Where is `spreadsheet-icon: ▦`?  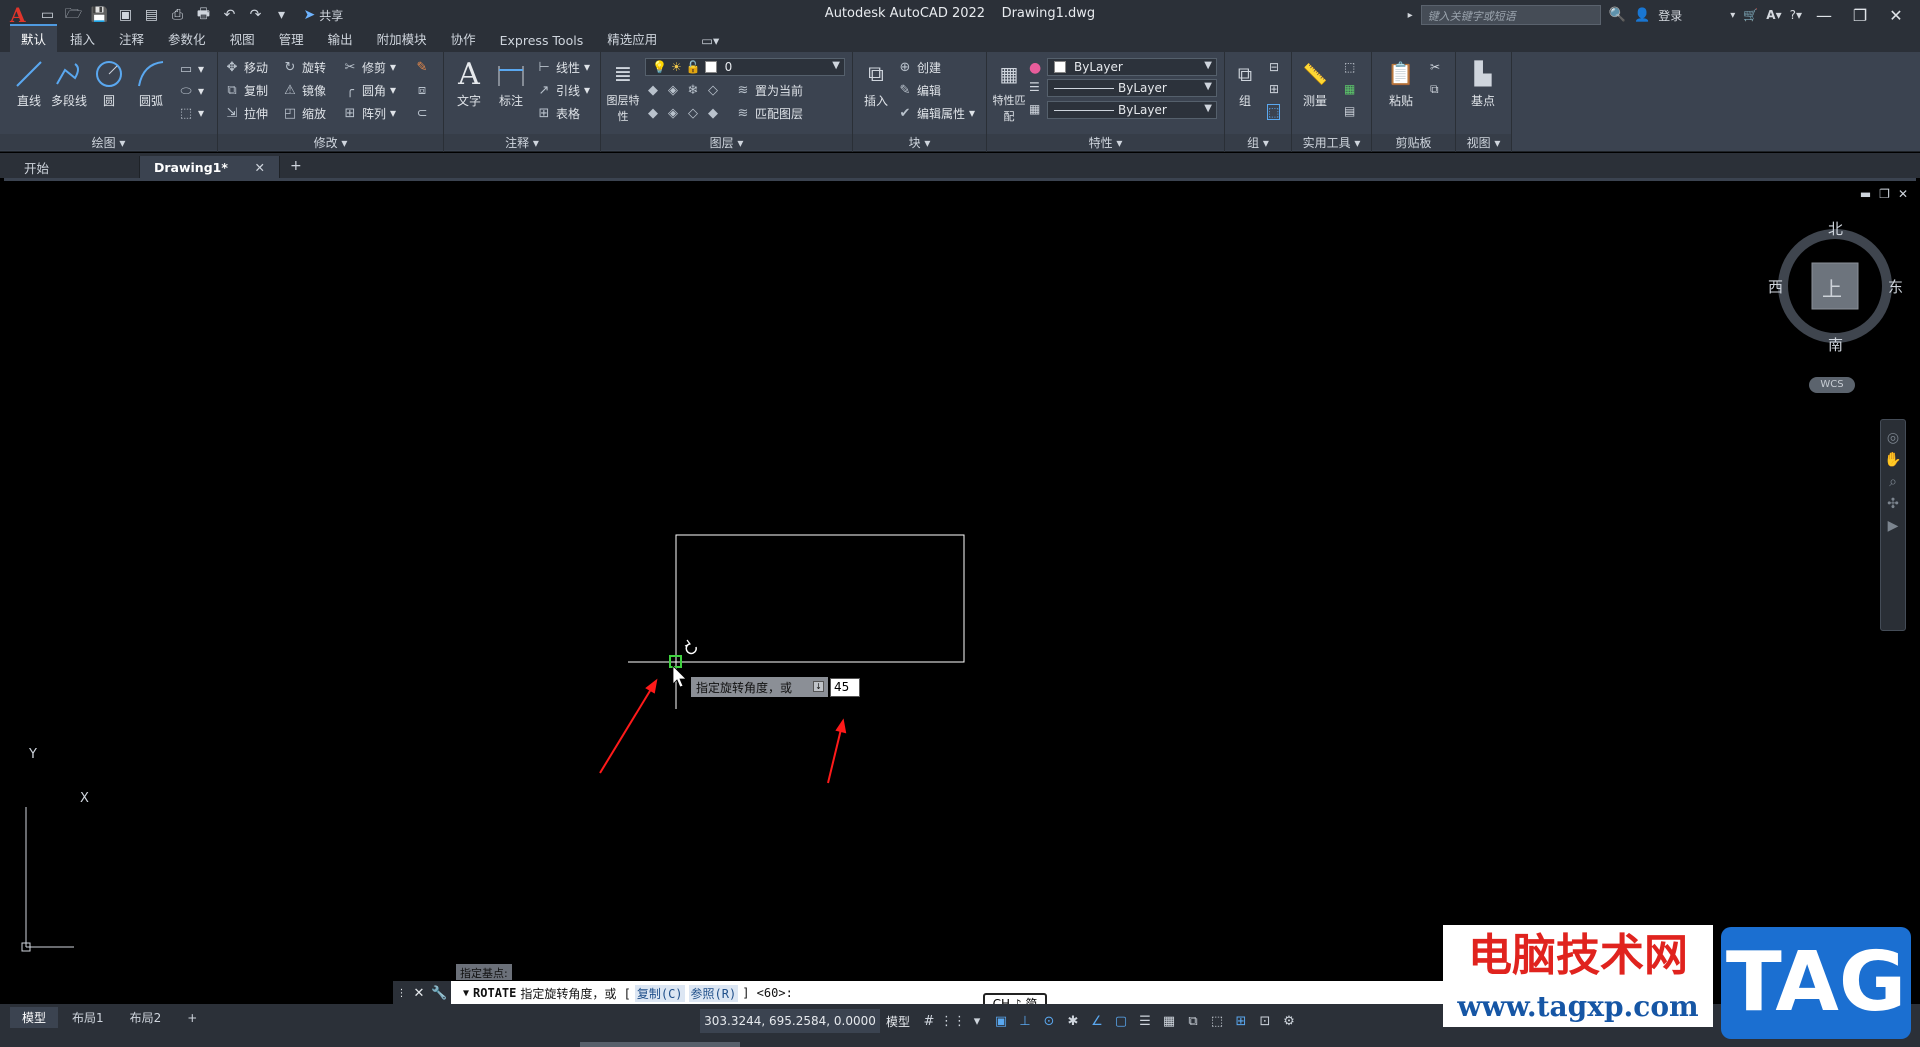 spreadsheet-icon: ▦ is located at coordinates (1349, 89).